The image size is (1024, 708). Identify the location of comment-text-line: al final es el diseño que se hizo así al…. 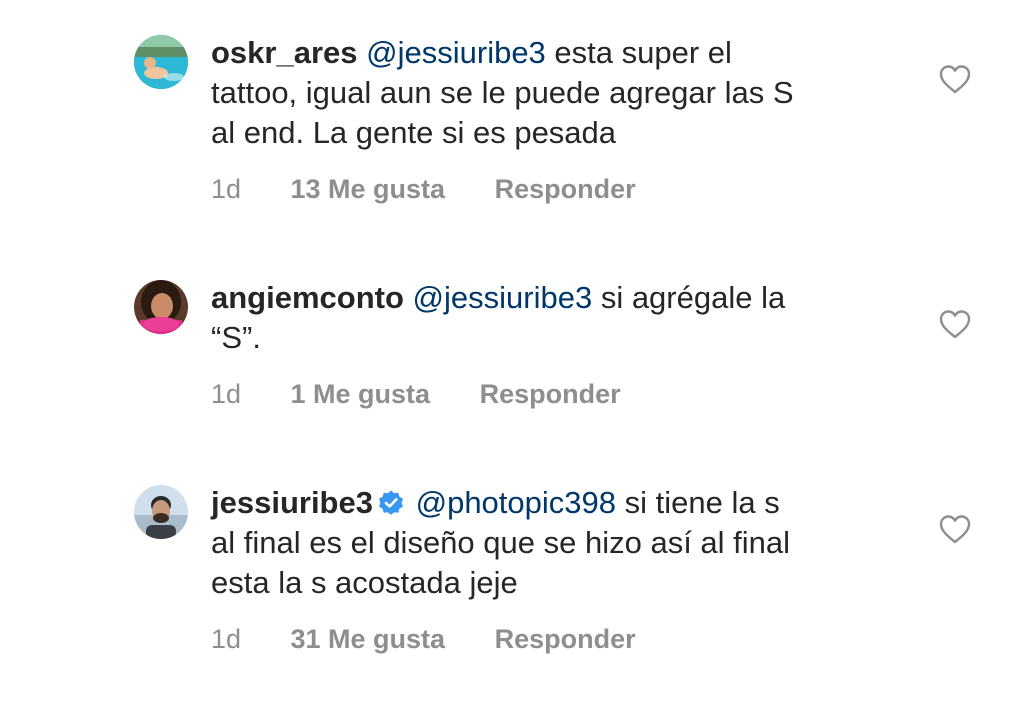
(501, 542).